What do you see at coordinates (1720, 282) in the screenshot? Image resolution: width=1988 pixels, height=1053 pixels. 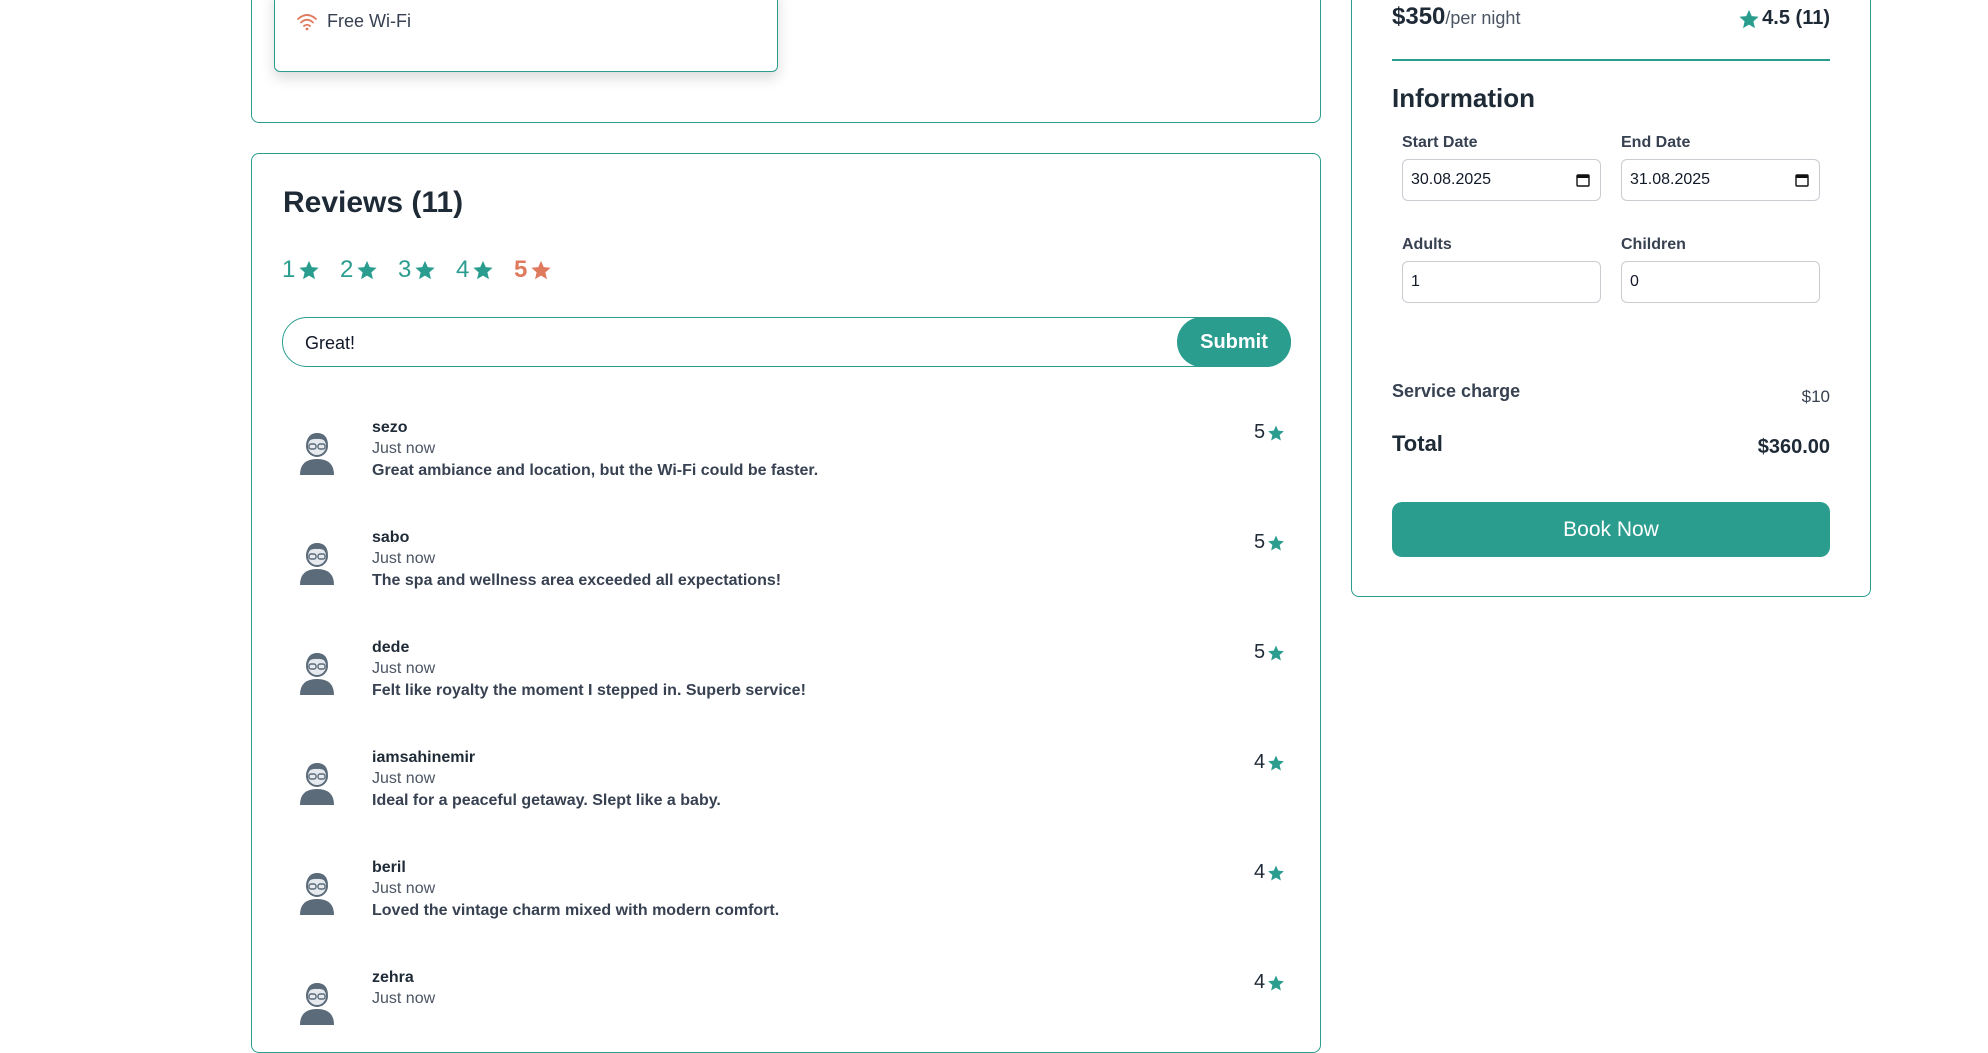 I see `children-input` at bounding box center [1720, 282].